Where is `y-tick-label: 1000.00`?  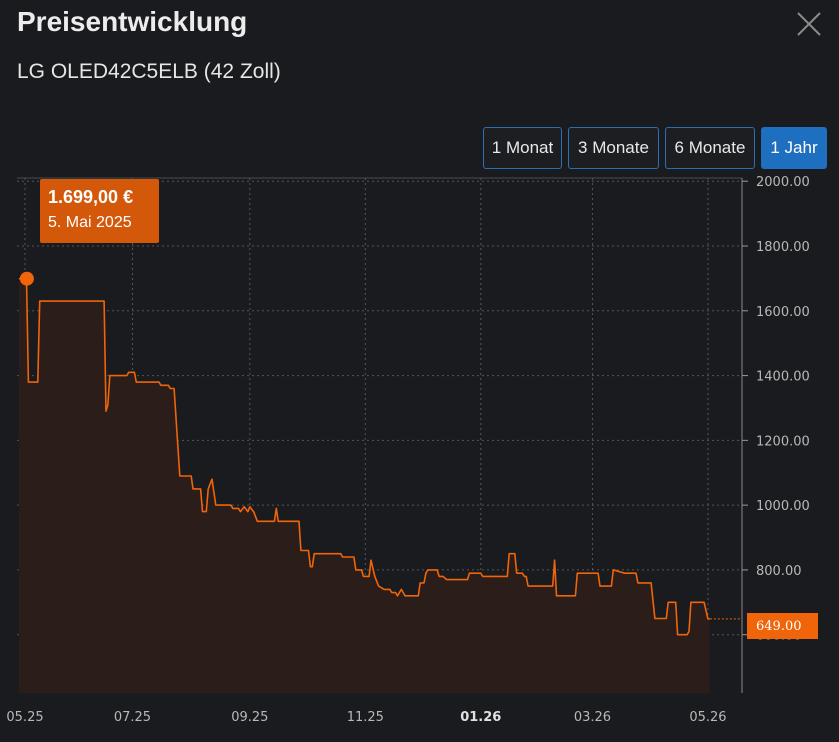
y-tick-label: 1000.00 is located at coordinates (783, 506).